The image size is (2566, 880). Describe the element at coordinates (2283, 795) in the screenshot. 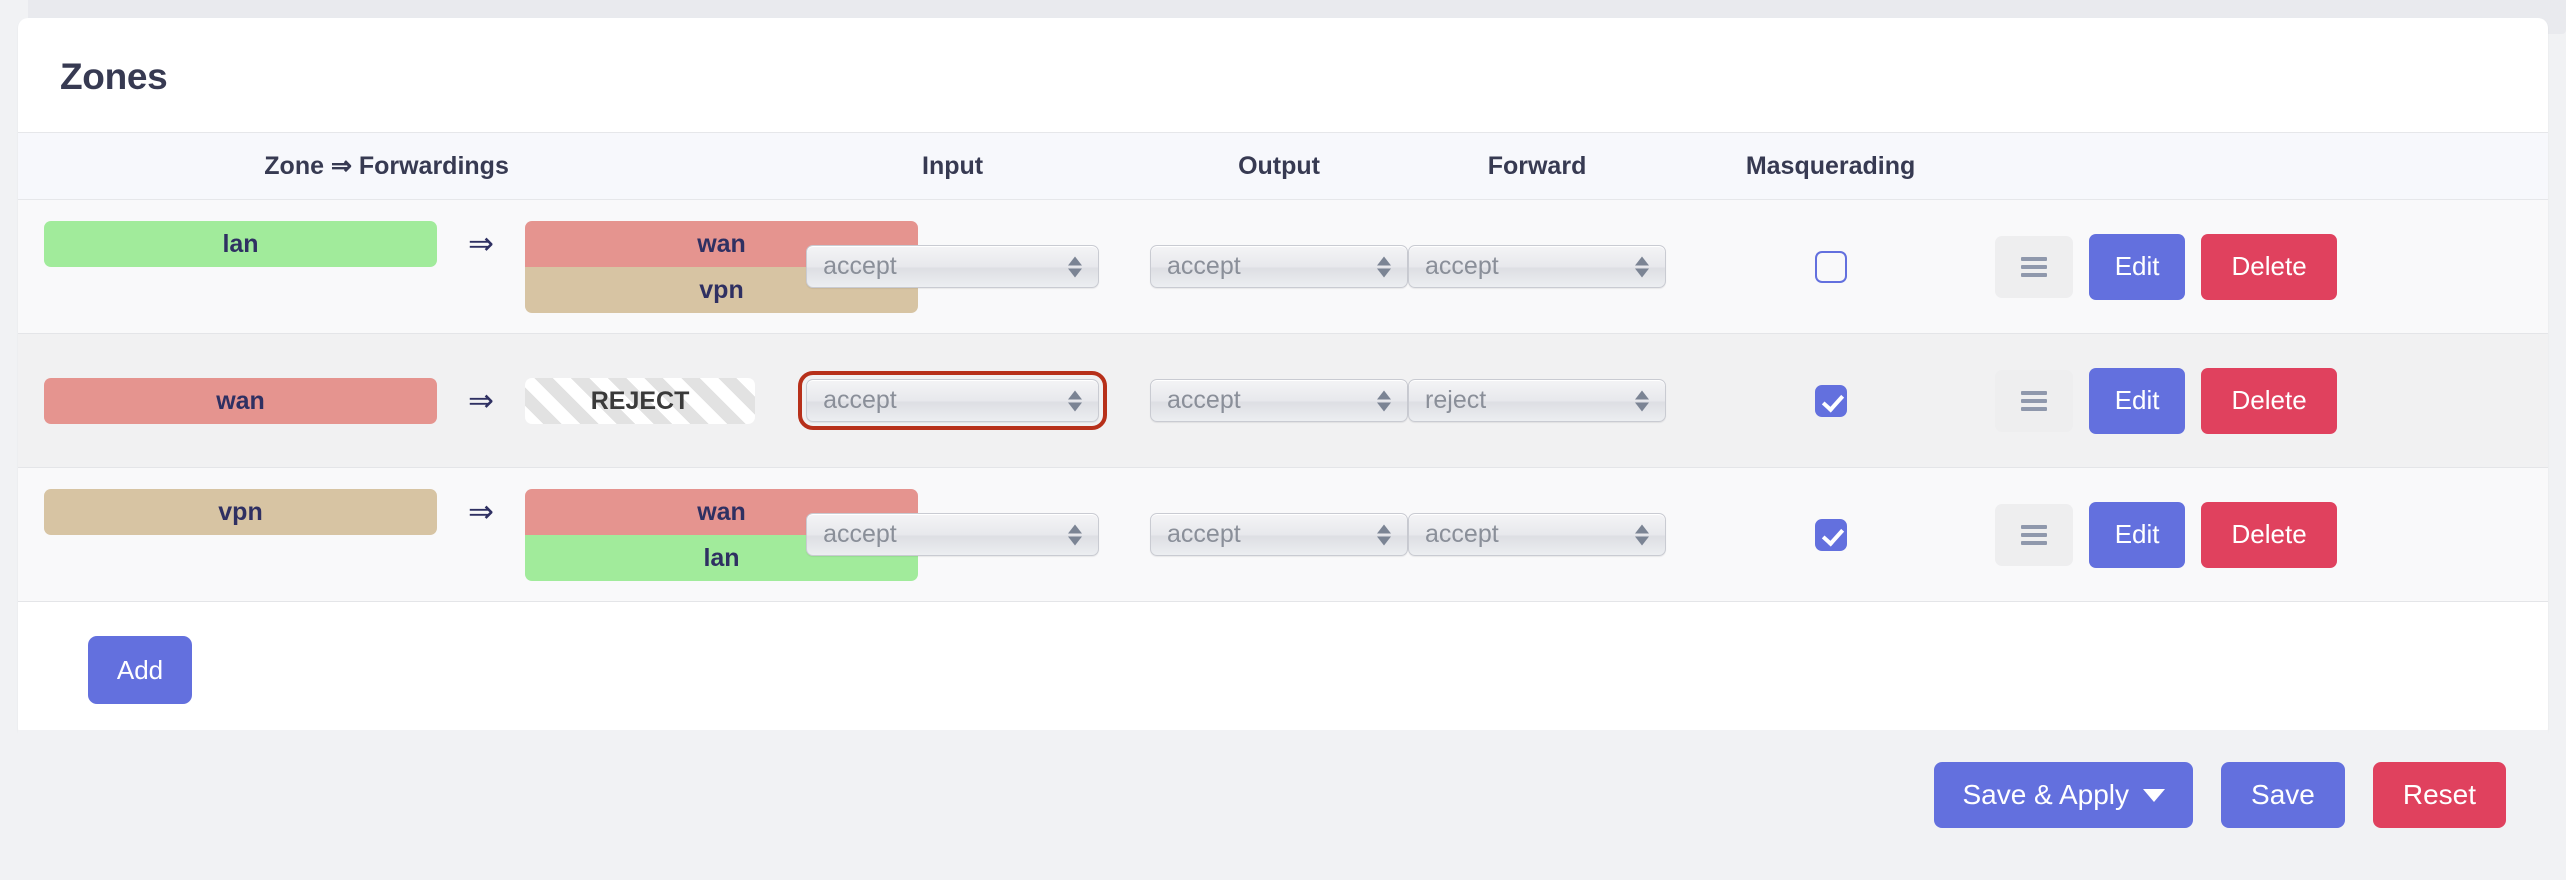

I see `save-button: Save` at that location.